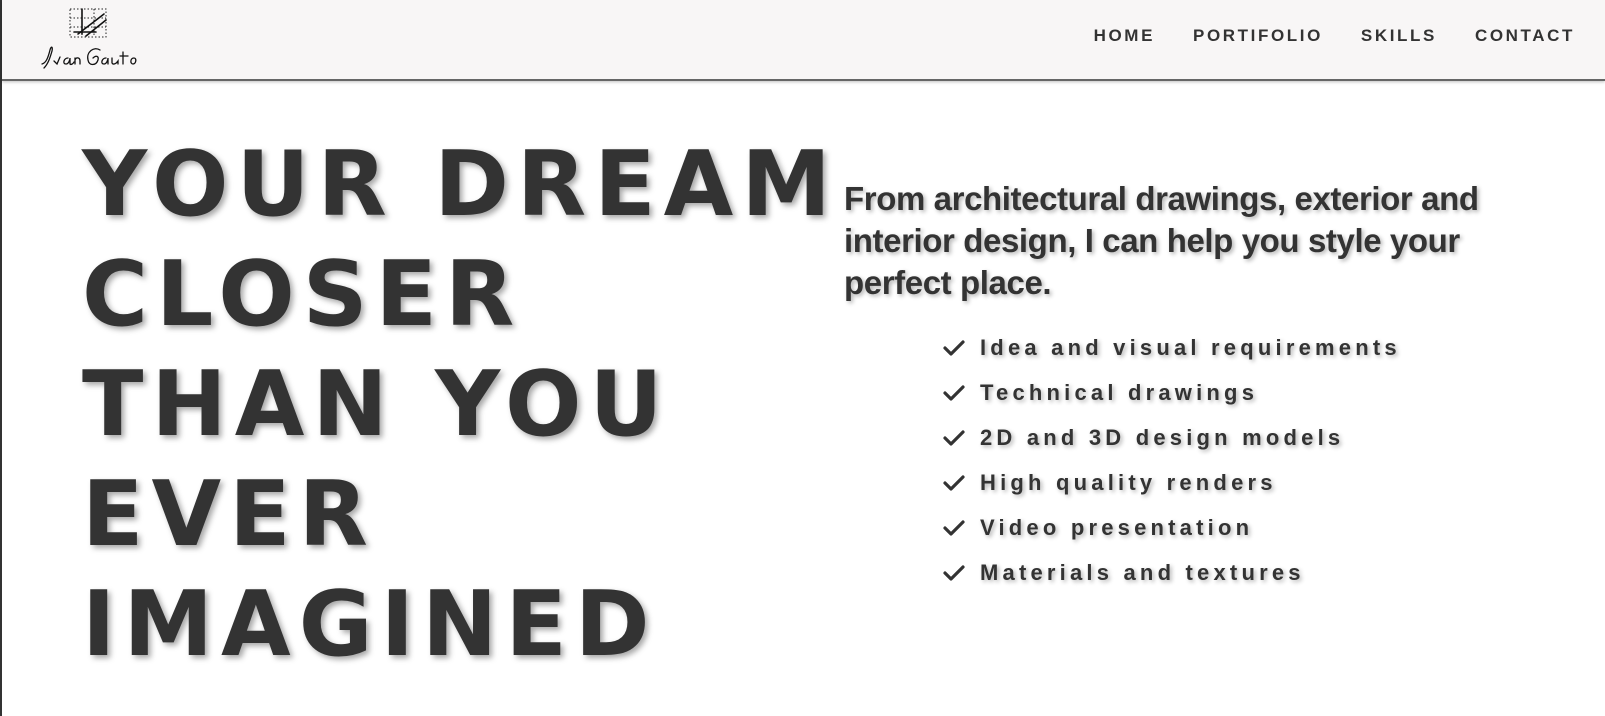 The image size is (1605, 716). What do you see at coordinates (370, 624) in the screenshot?
I see `headline-line: IMAGINED` at bounding box center [370, 624].